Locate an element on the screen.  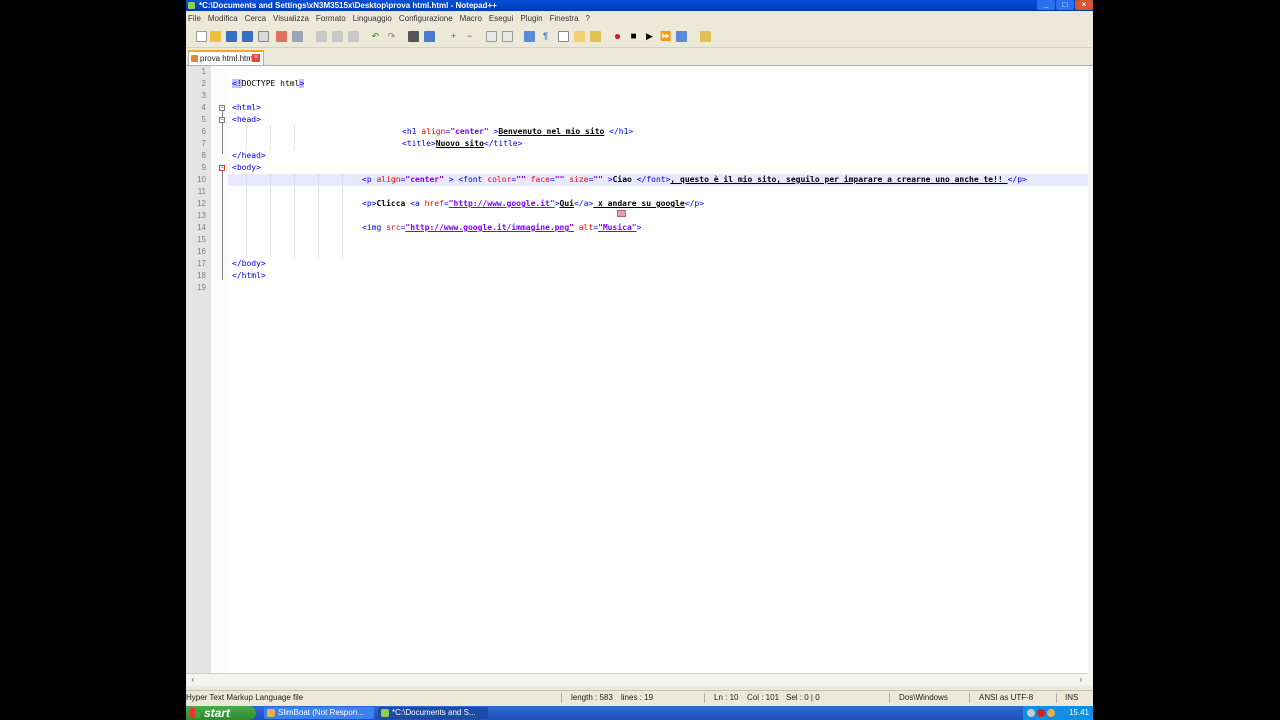
code-token: <h1 is located at coordinates (412, 131).